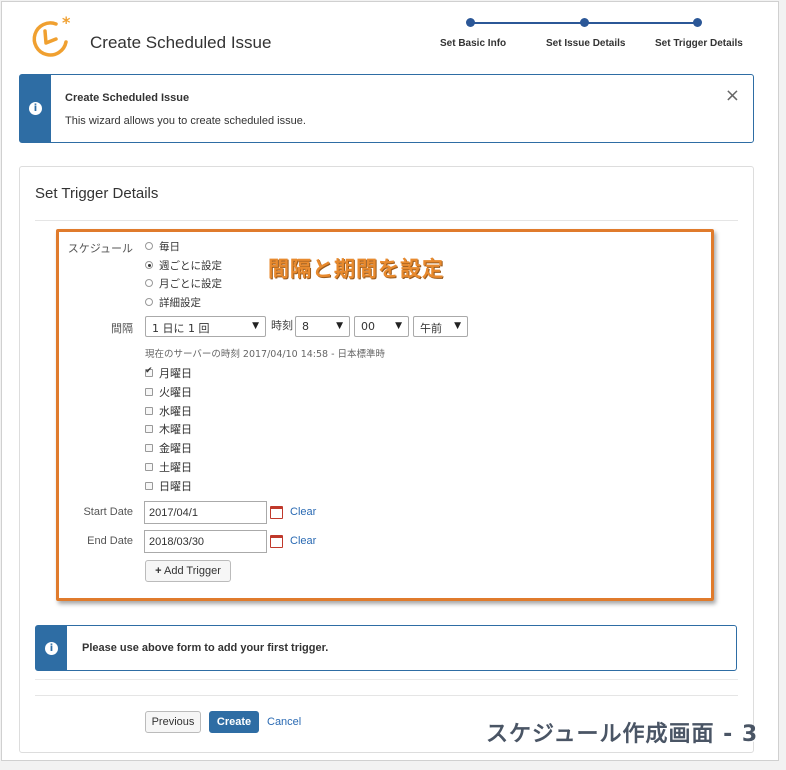  What do you see at coordinates (180, 302) in the screenshot?
I see `schedule-option-label: 詳細設定` at bounding box center [180, 302].